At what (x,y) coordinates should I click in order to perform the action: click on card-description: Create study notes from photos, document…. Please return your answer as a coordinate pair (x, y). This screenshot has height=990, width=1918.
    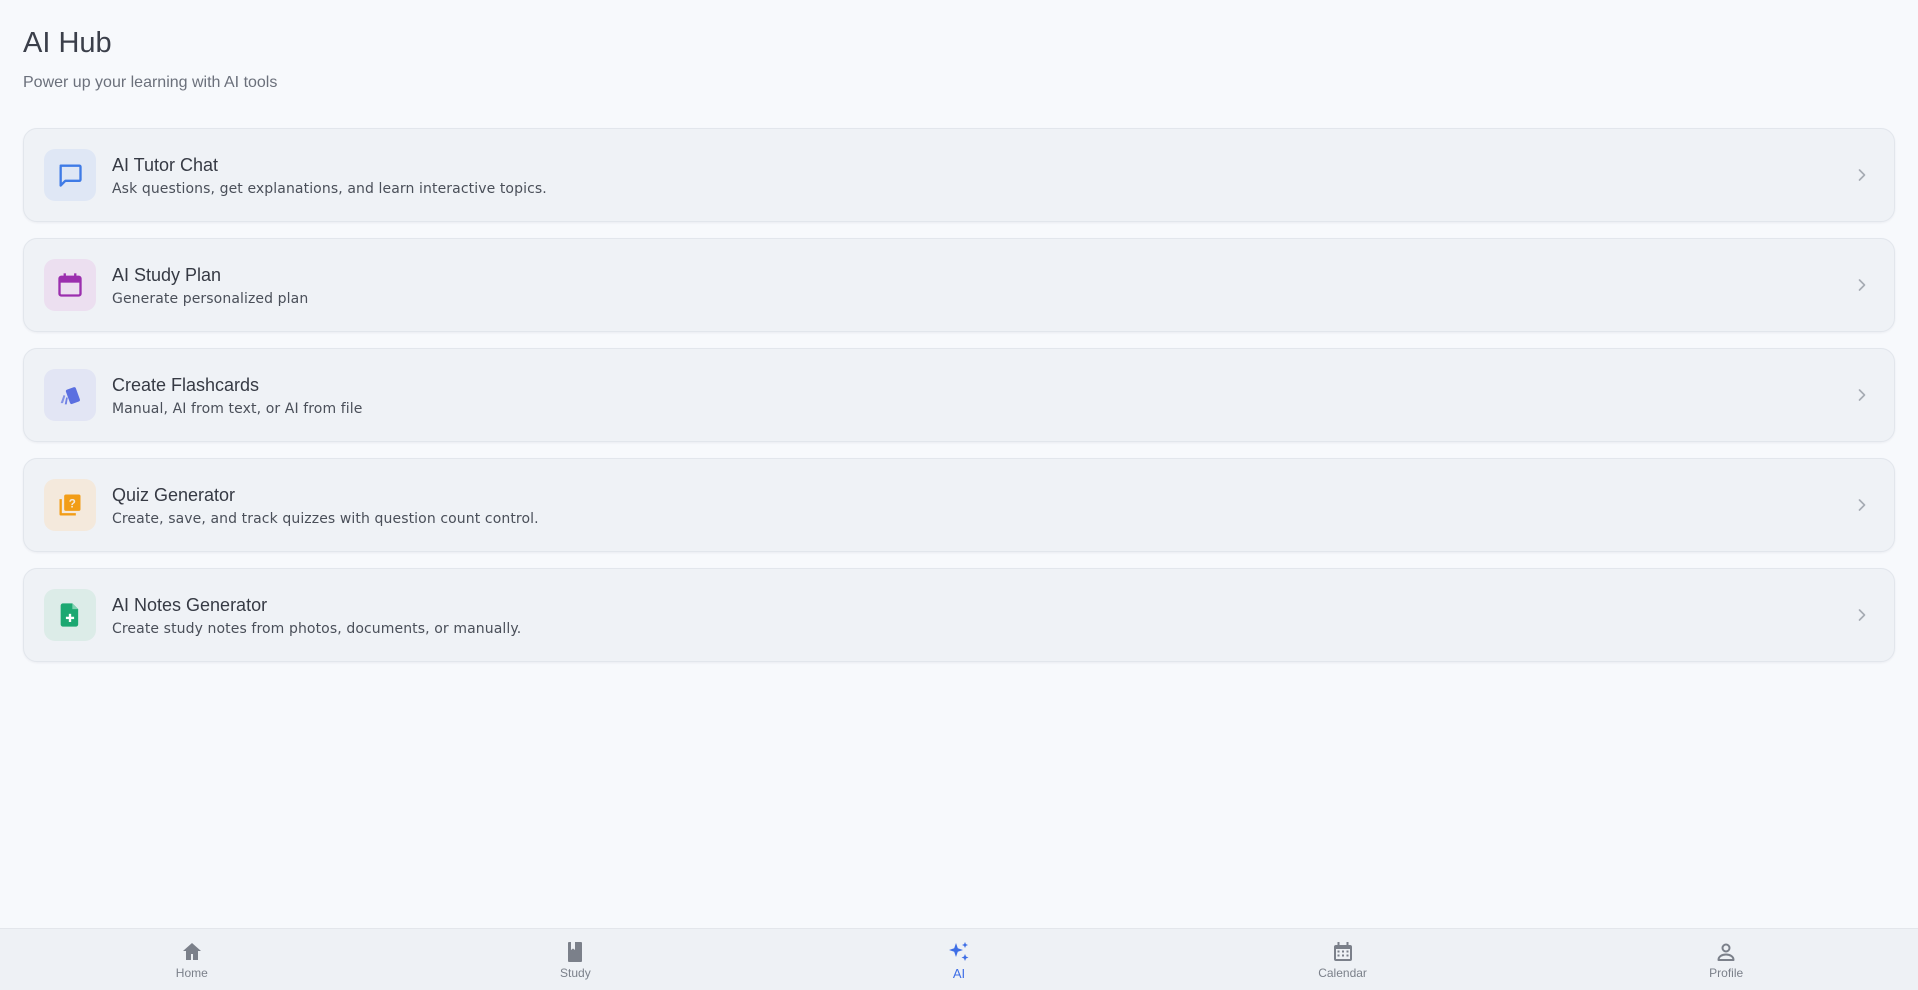
    Looking at the image, I should click on (317, 628).